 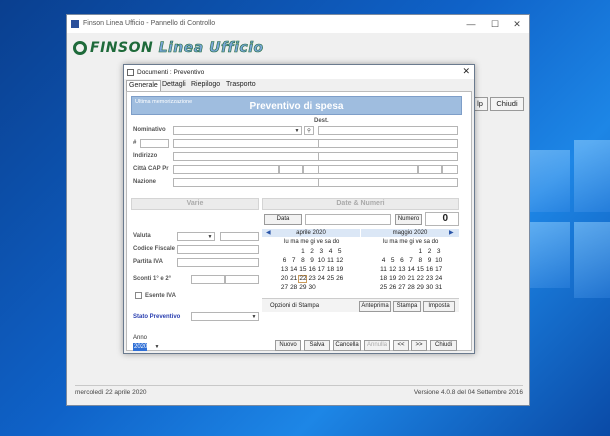 What do you see at coordinates (218, 249) in the screenshot?
I see `codice-fiscale-field` at bounding box center [218, 249].